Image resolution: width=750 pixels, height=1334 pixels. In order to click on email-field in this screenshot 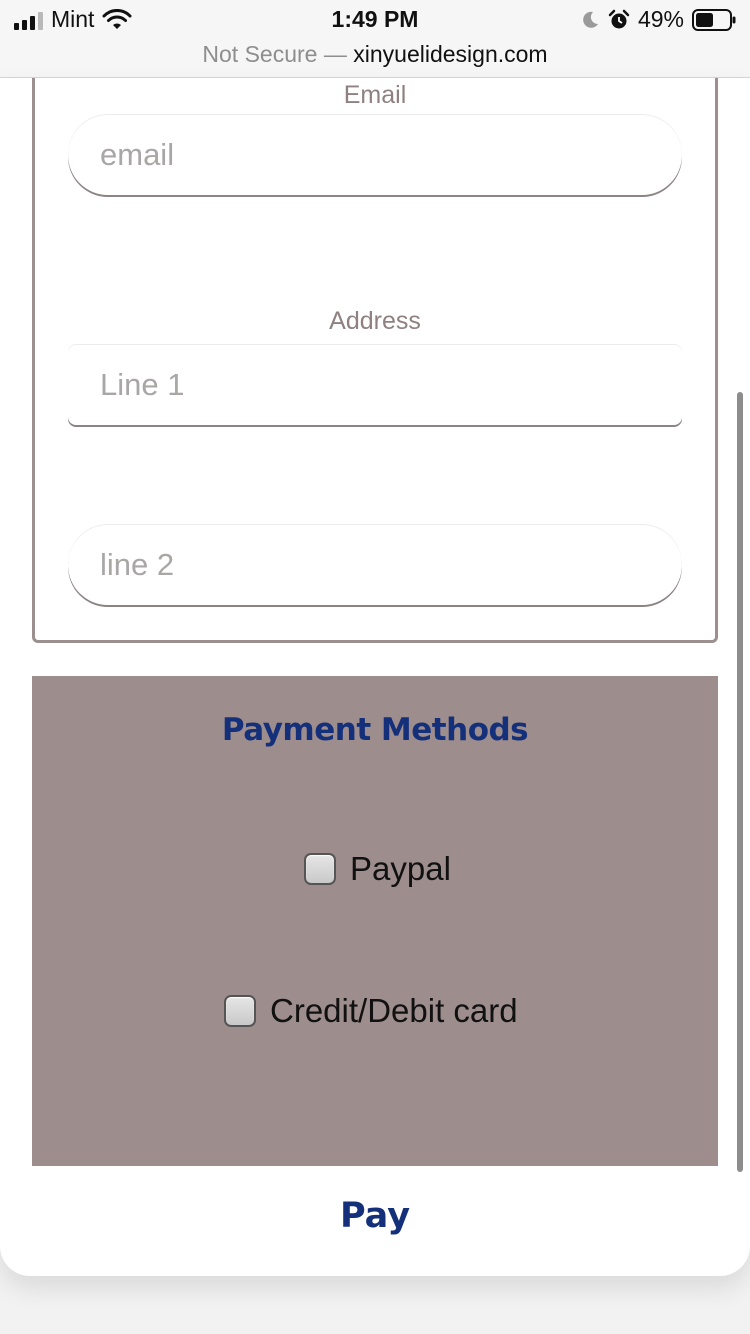, I will do `click(375, 155)`.